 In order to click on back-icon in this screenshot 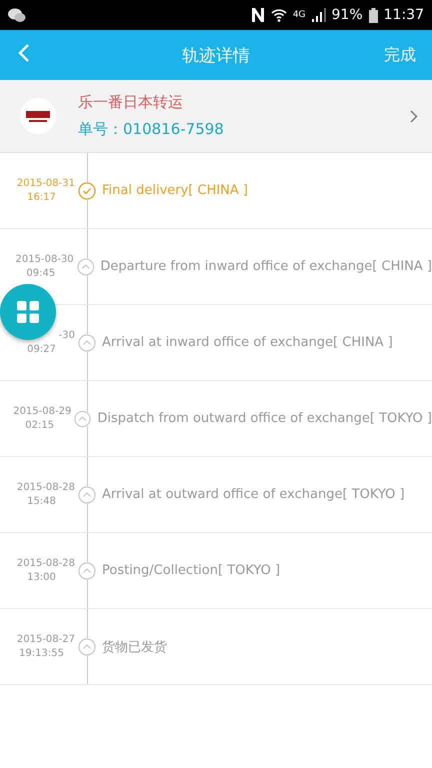, I will do `click(24, 53)`.